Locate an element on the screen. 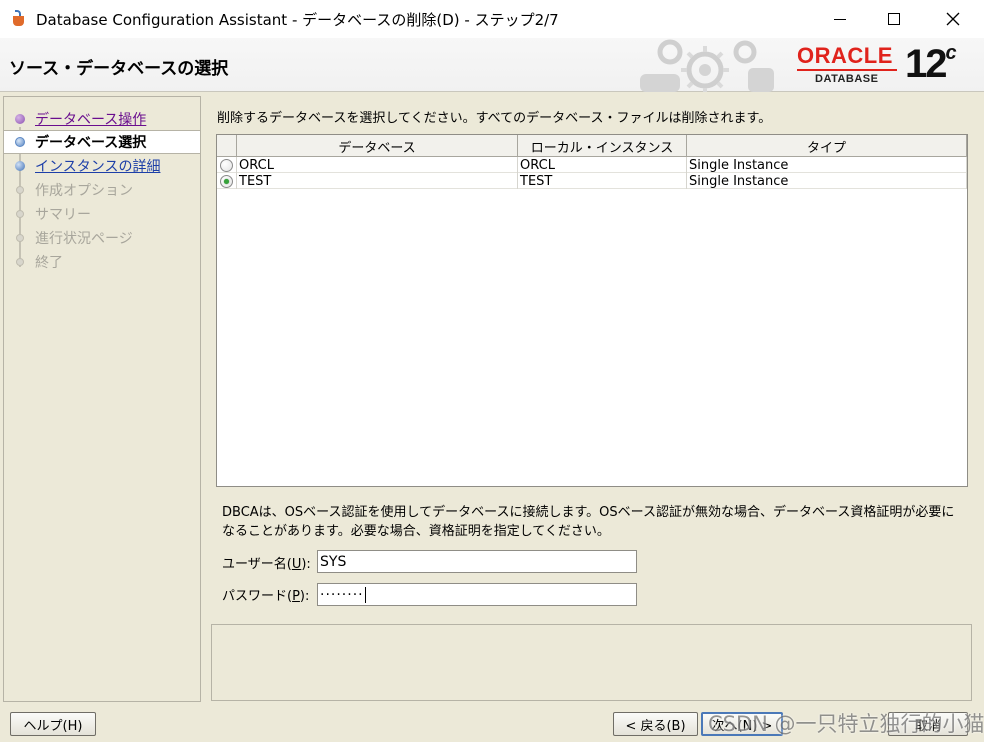  page-header: ソース・データベースの選択 ORACLE DATABASE 12c is located at coordinates (492, 65).